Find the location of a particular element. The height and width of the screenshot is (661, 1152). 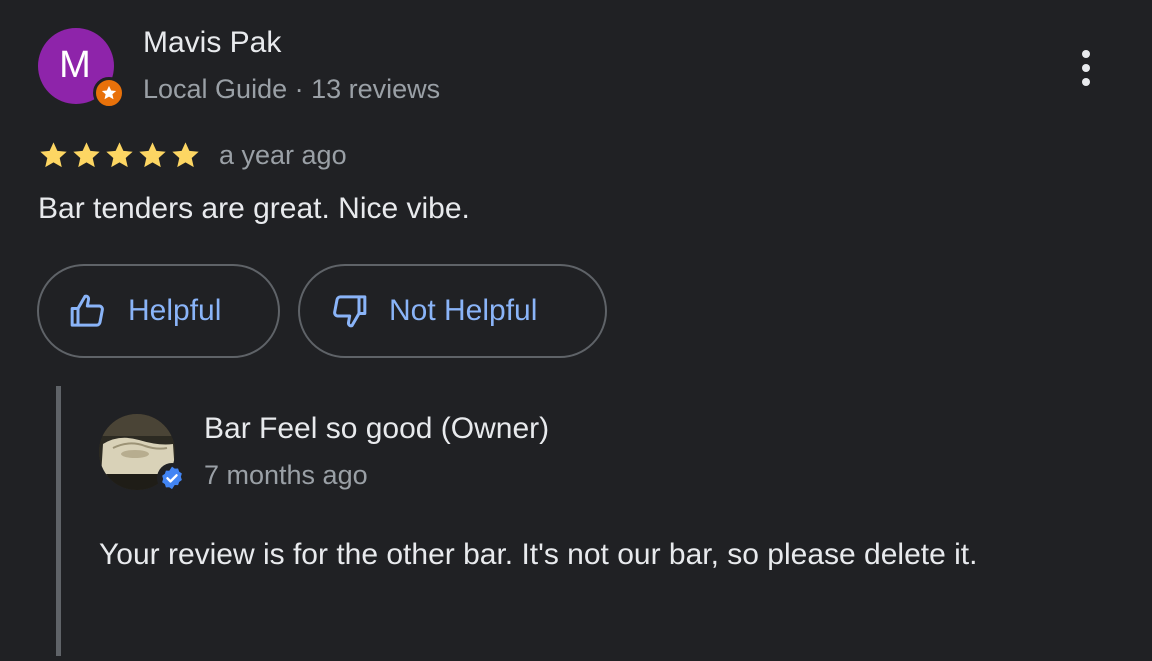

reviewer-meta: Local Guide · 13 reviews is located at coordinates (292, 89).